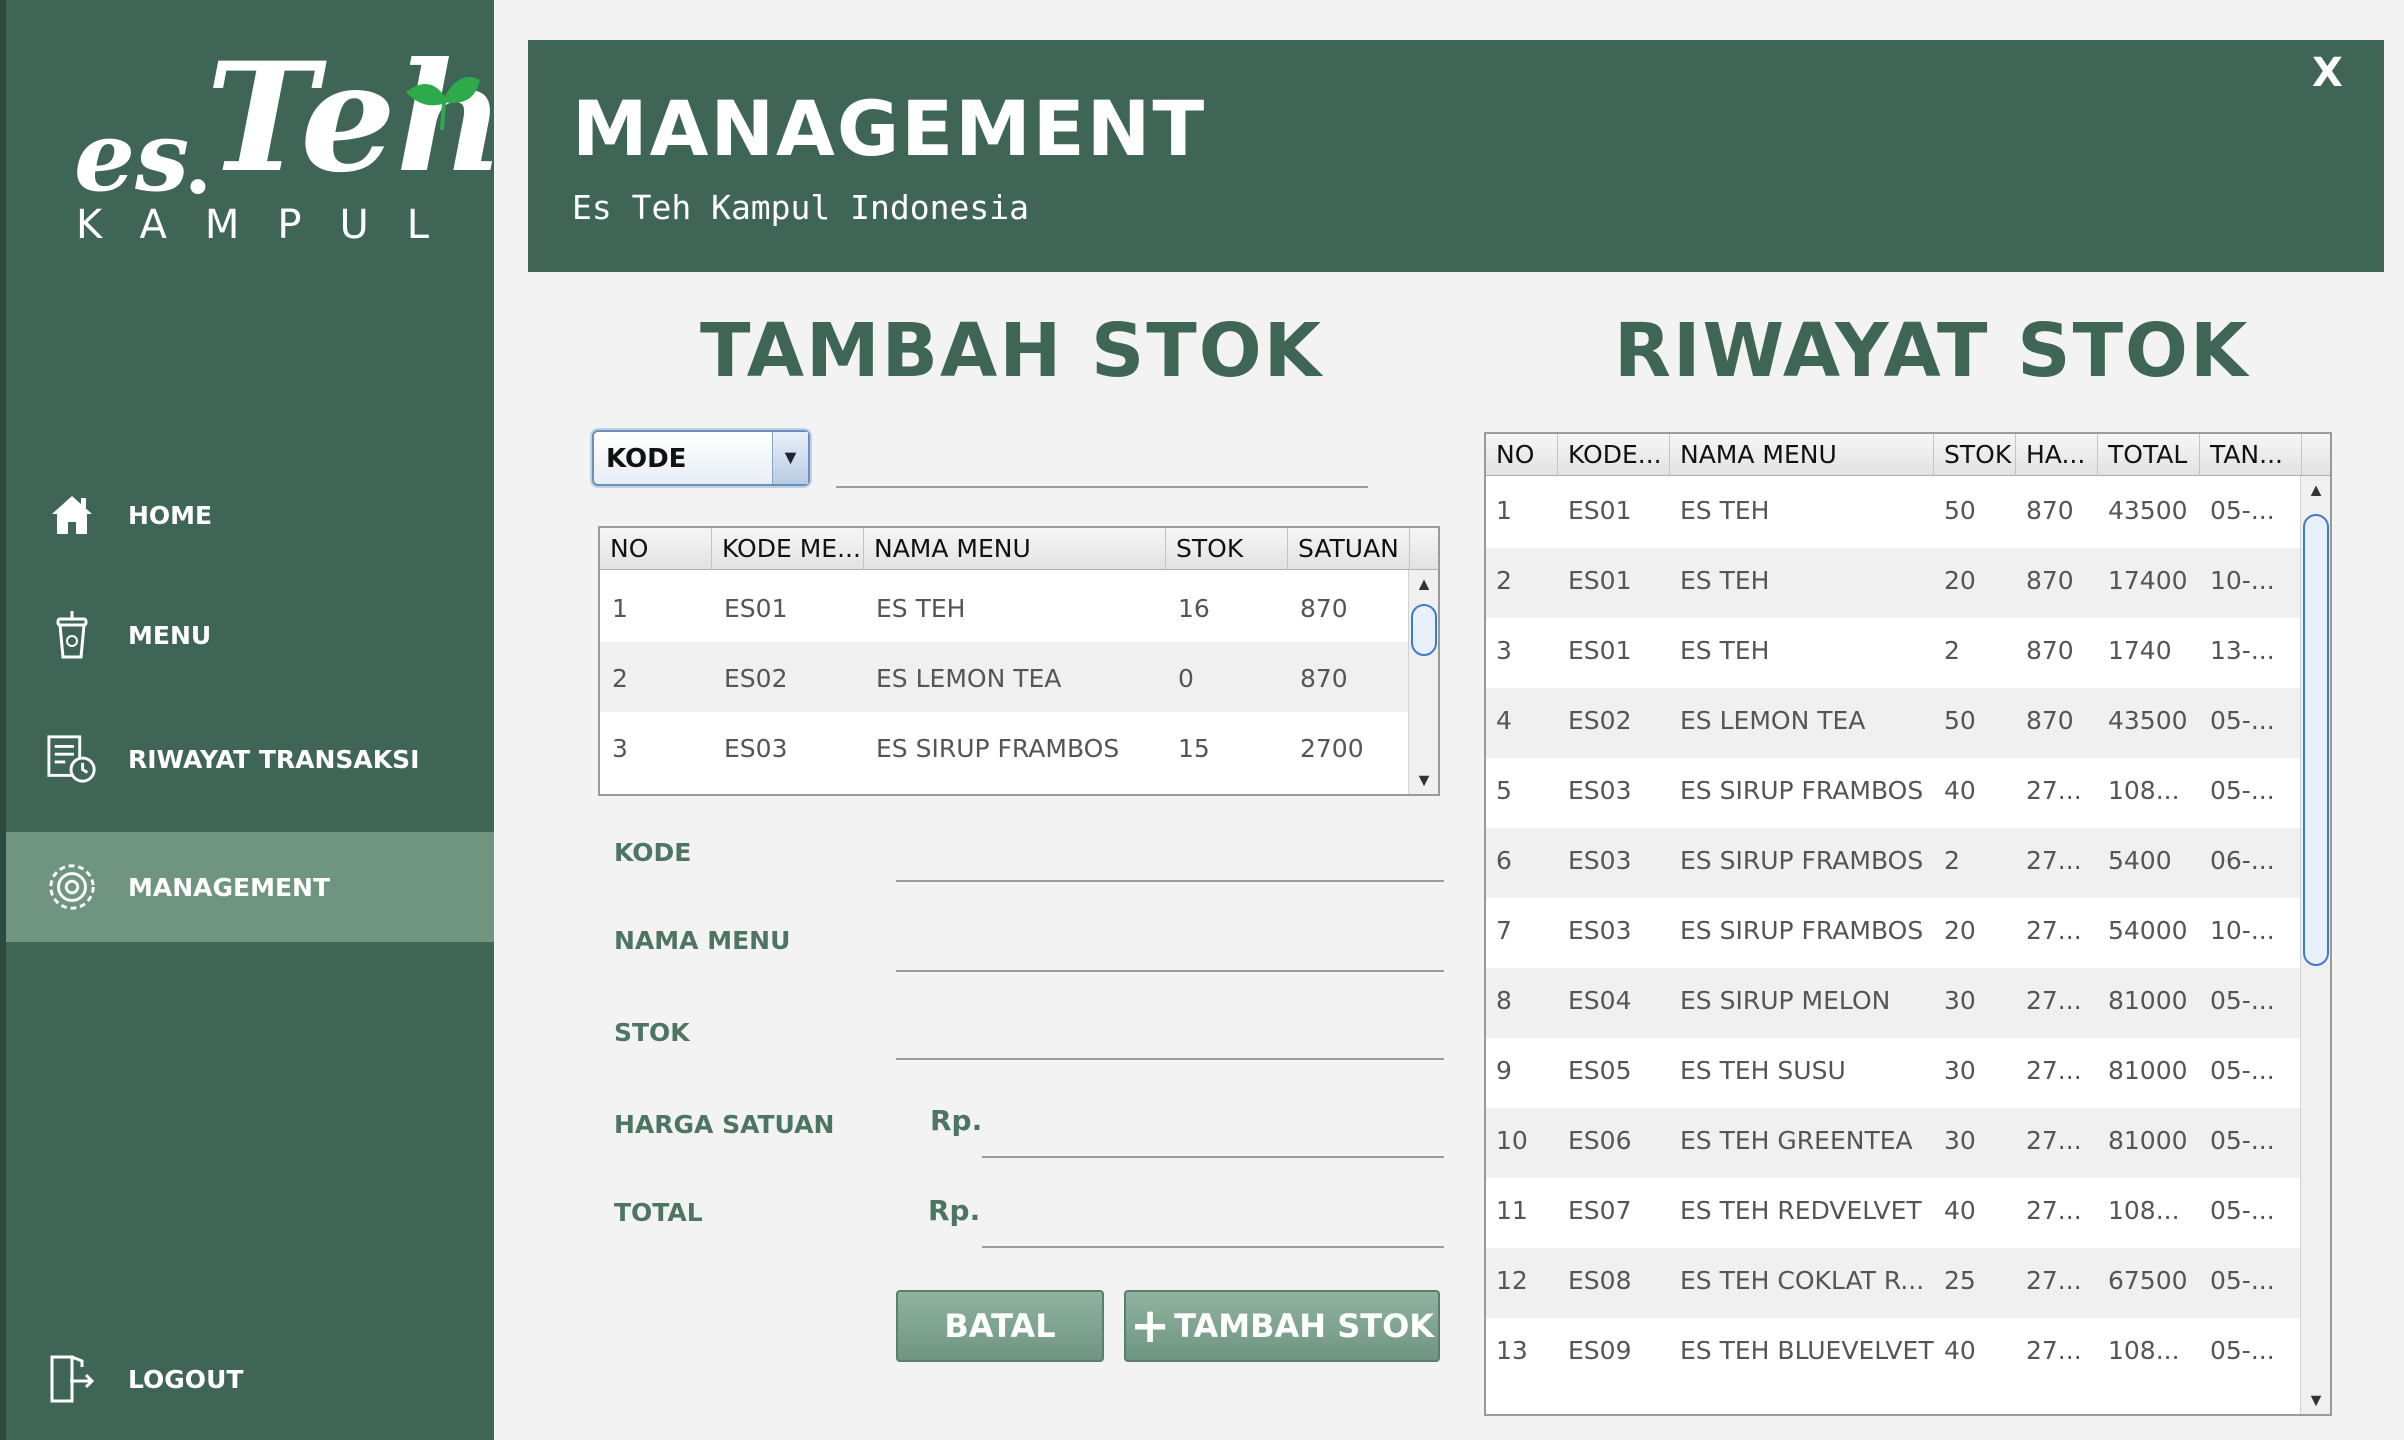 This screenshot has width=2404, height=1440. Describe the element at coordinates (1960, 1280) in the screenshot. I see `table-cell: 25` at that location.